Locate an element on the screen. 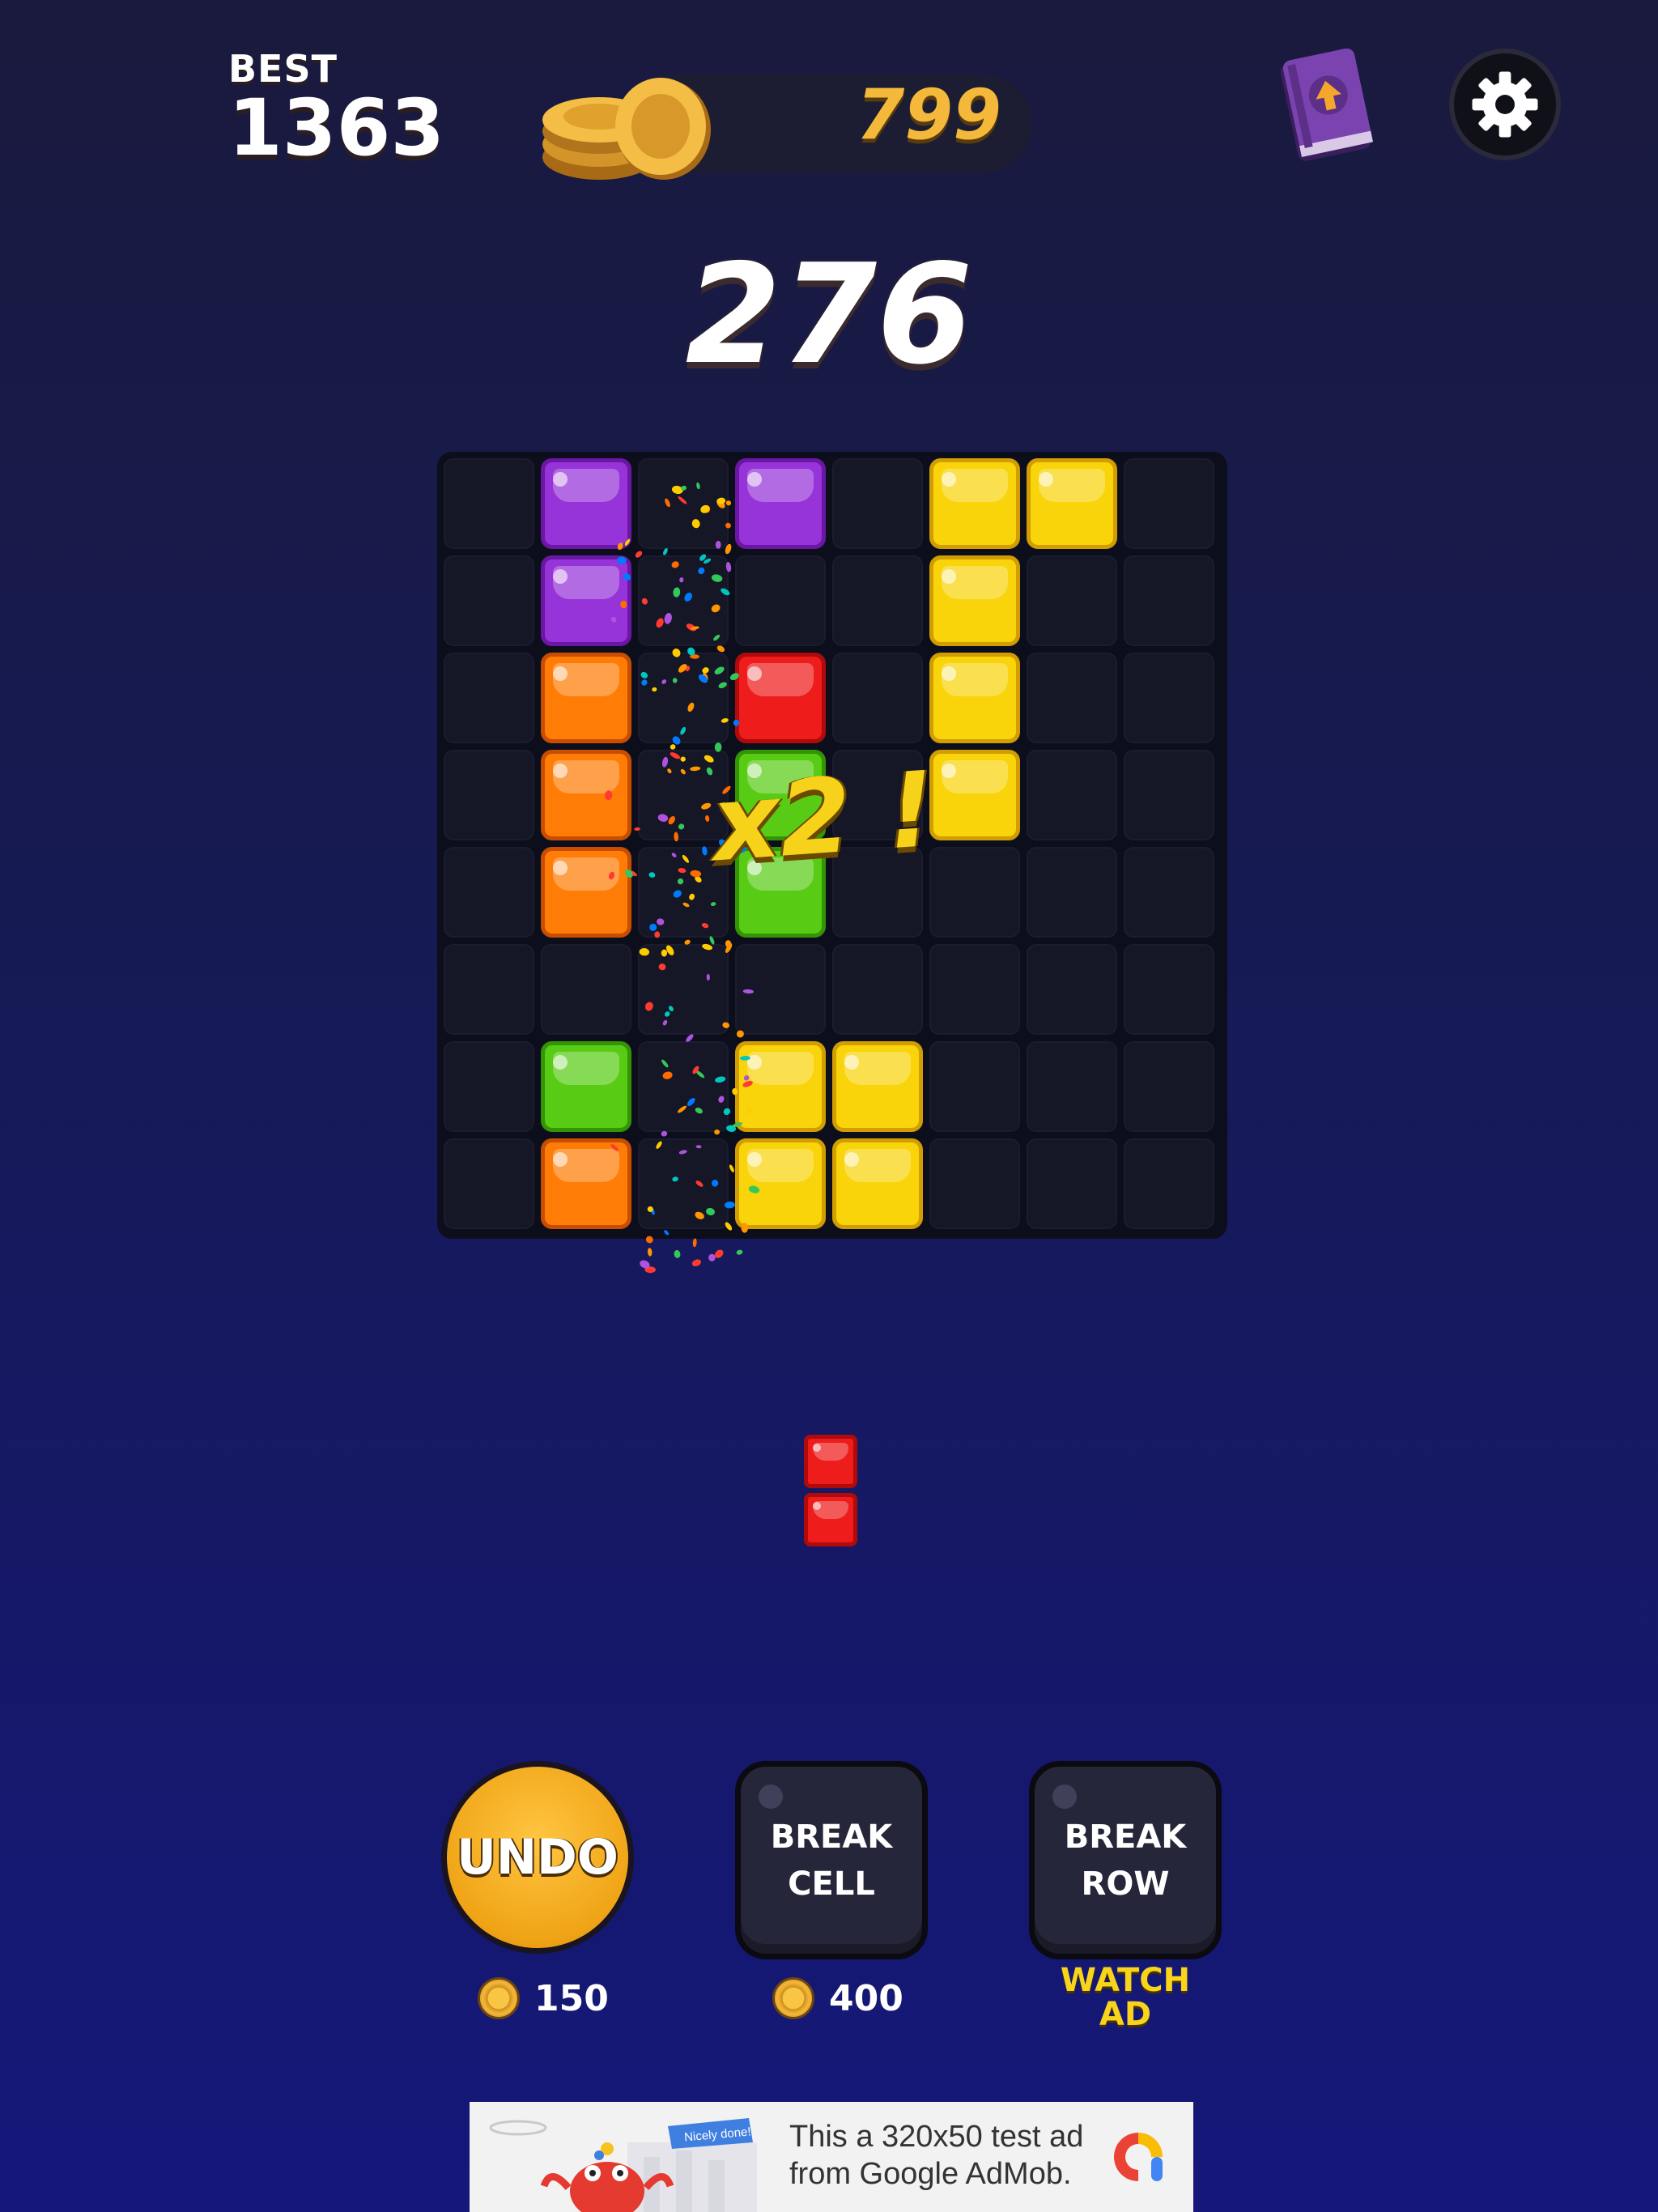 This screenshot has width=1658, height=2212. rulebook-button is located at coordinates (1327, 108).